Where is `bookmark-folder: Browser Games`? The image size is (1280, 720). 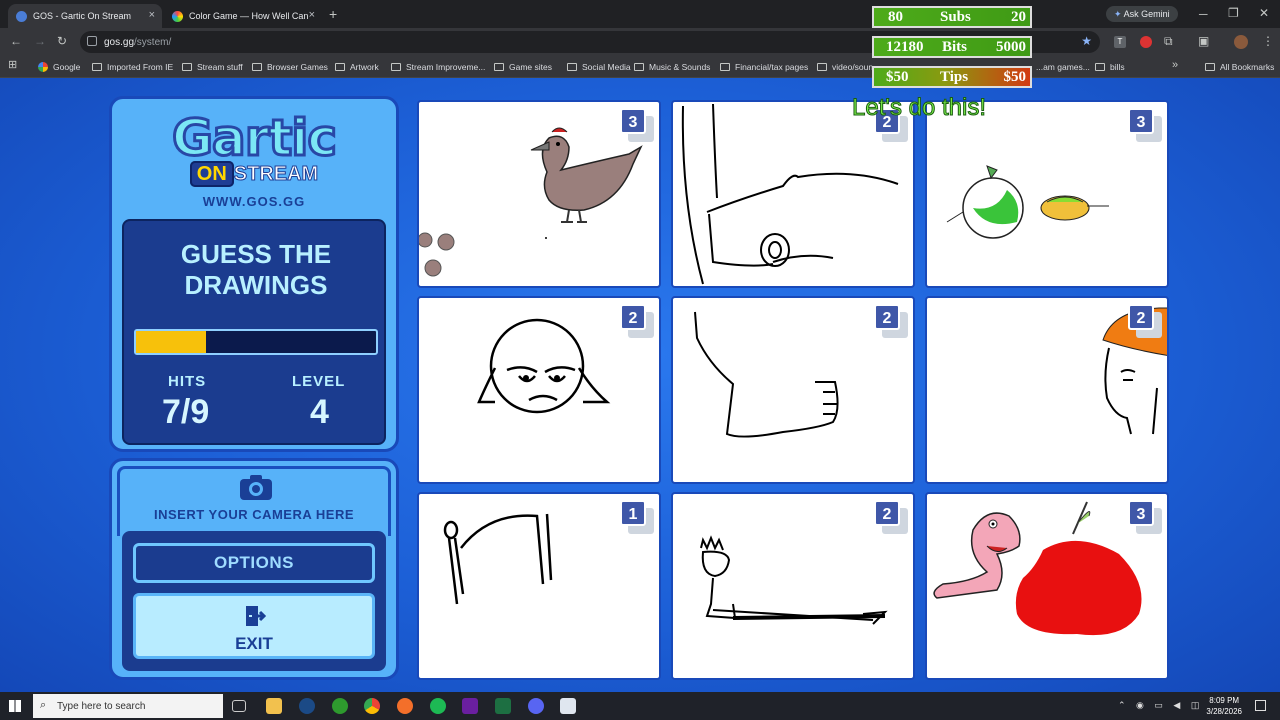 bookmark-folder: Browser Games is located at coordinates (290, 67).